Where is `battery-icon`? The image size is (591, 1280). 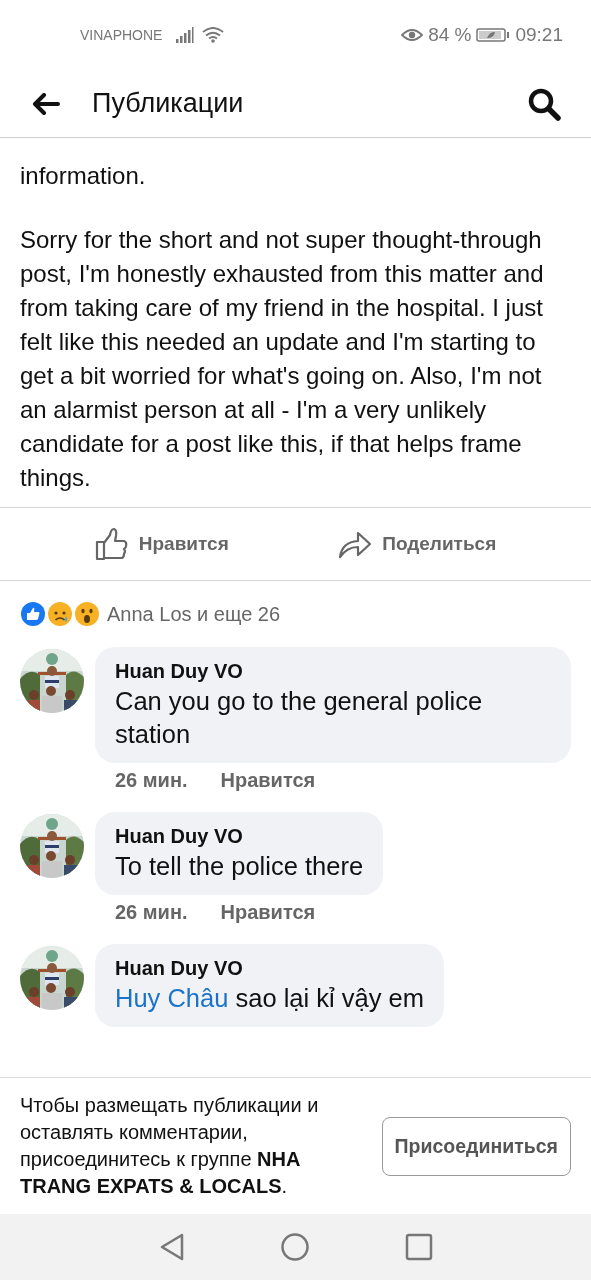 battery-icon is located at coordinates (493, 35).